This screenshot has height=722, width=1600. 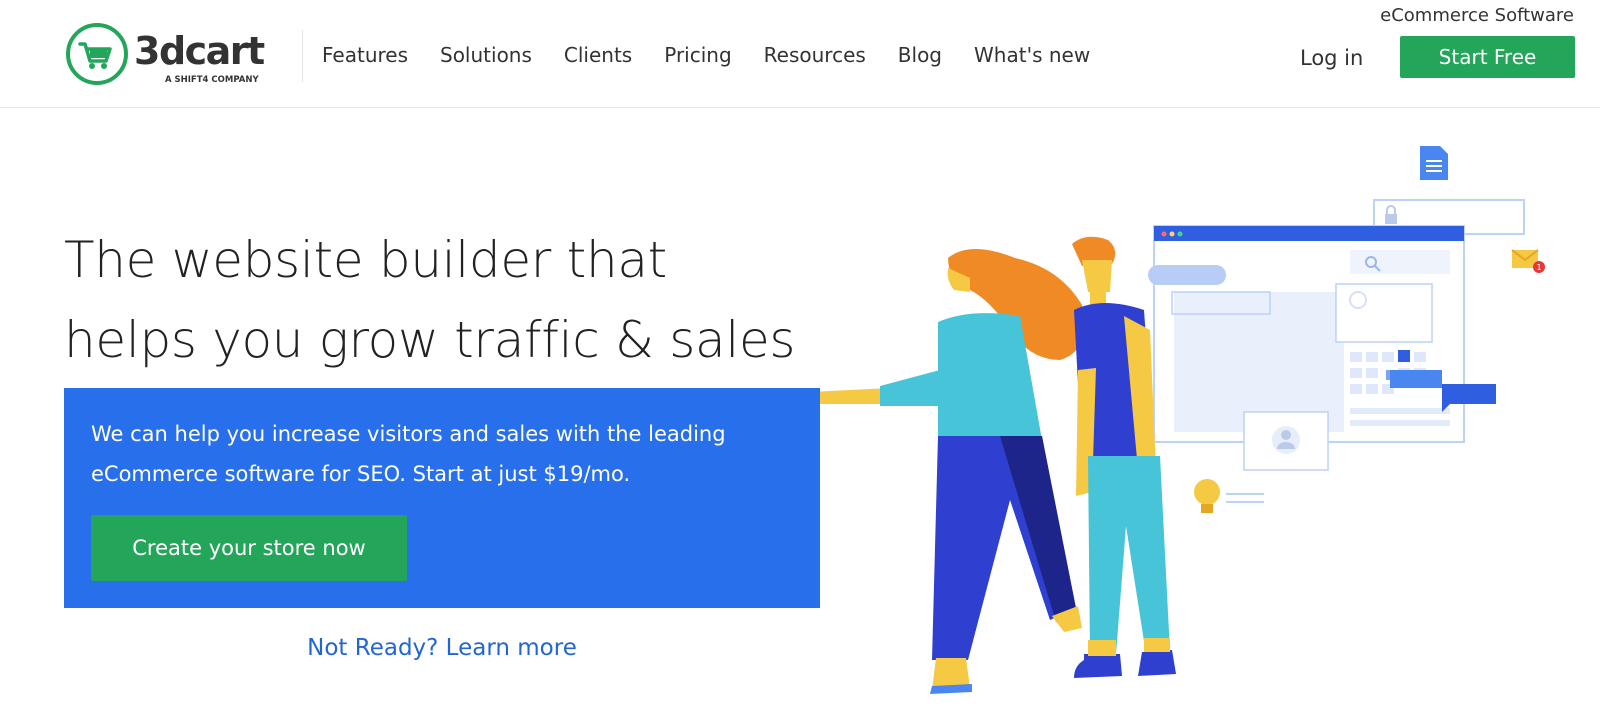 I want to click on start-free-button: Start Free, so click(x=1487, y=57).